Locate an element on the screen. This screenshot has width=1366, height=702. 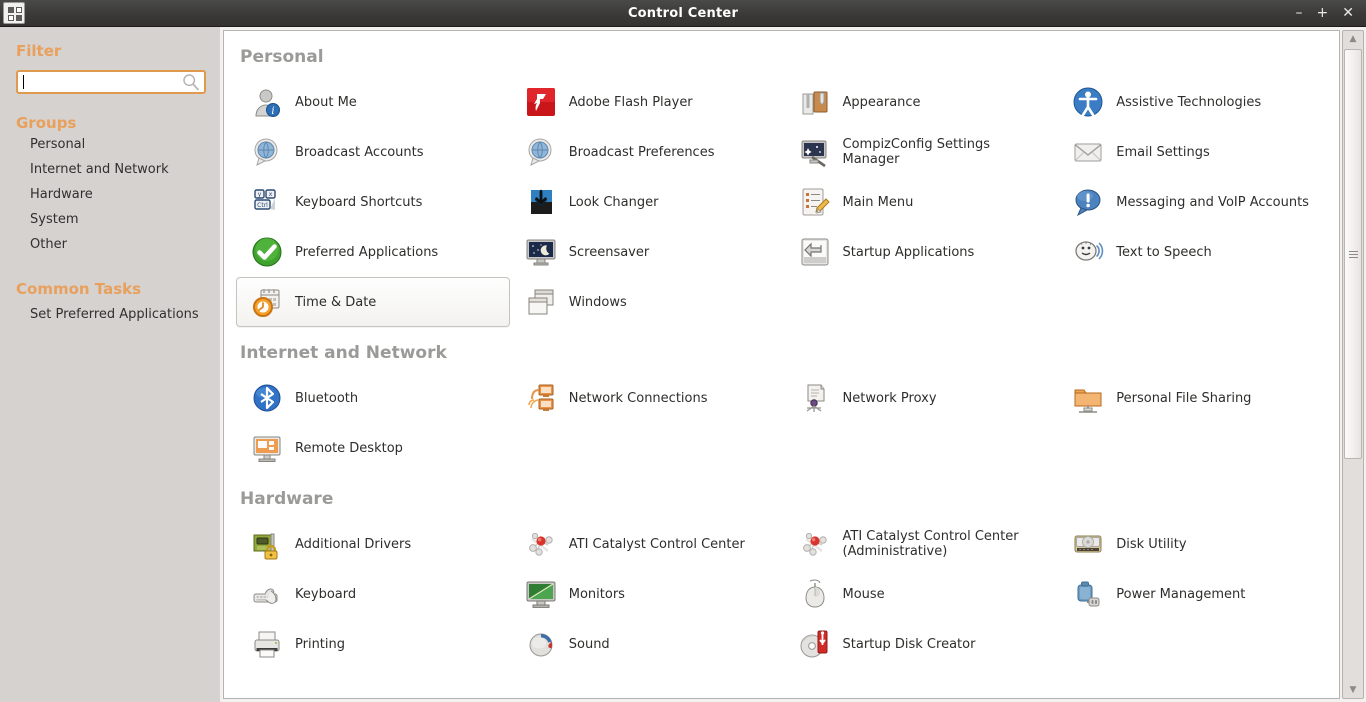
settings-item-appearance: Appearance is located at coordinates (921, 102).